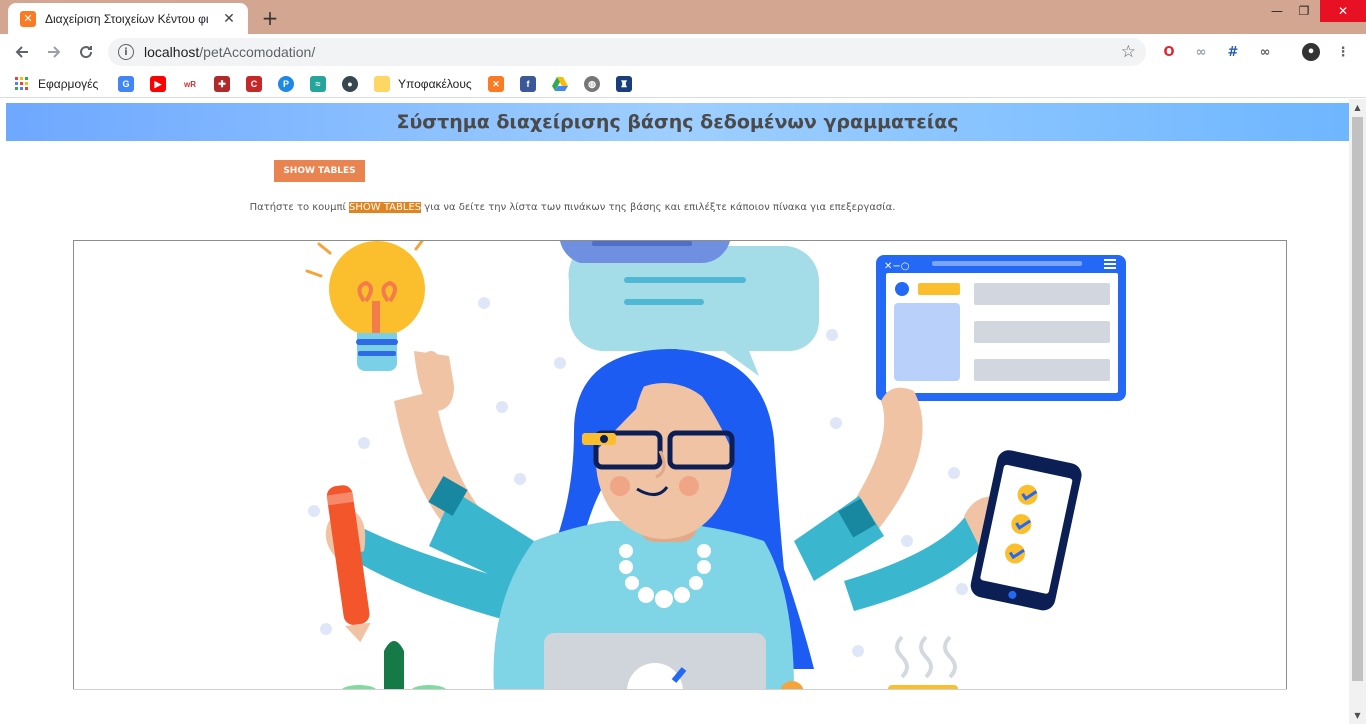 Image resolution: width=1366 pixels, height=724 pixels. I want to click on p-icon: P, so click(286, 84).